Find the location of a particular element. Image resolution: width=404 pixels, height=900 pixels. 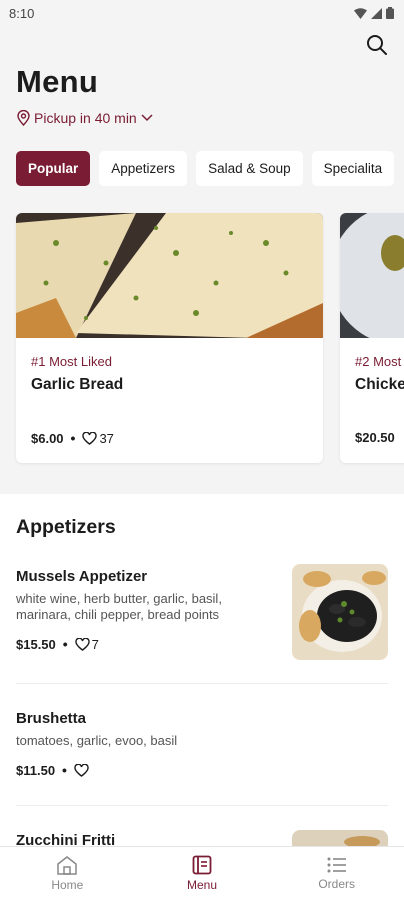

bottom-nav: Home Menu Orders is located at coordinates (202, 873).